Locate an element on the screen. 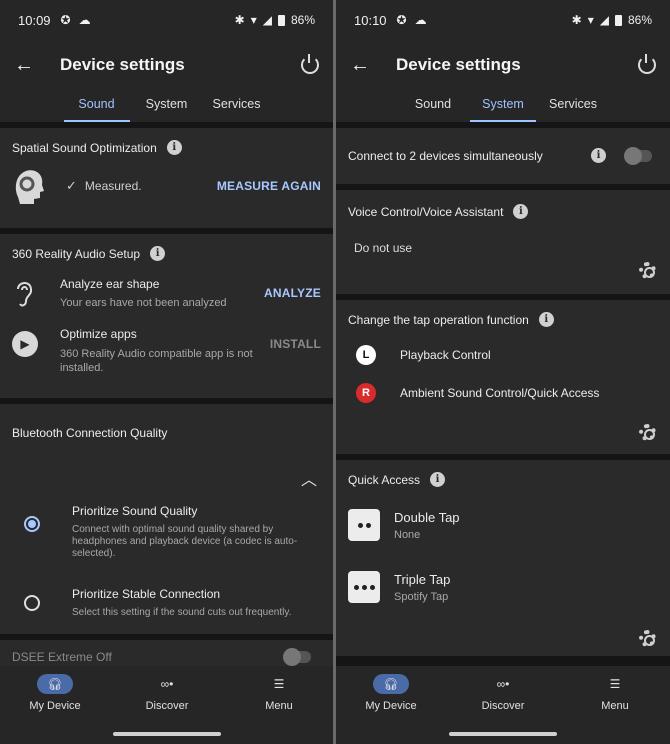 This screenshot has height=744, width=670. optimize-title: Optimize apps is located at coordinates (98, 334).